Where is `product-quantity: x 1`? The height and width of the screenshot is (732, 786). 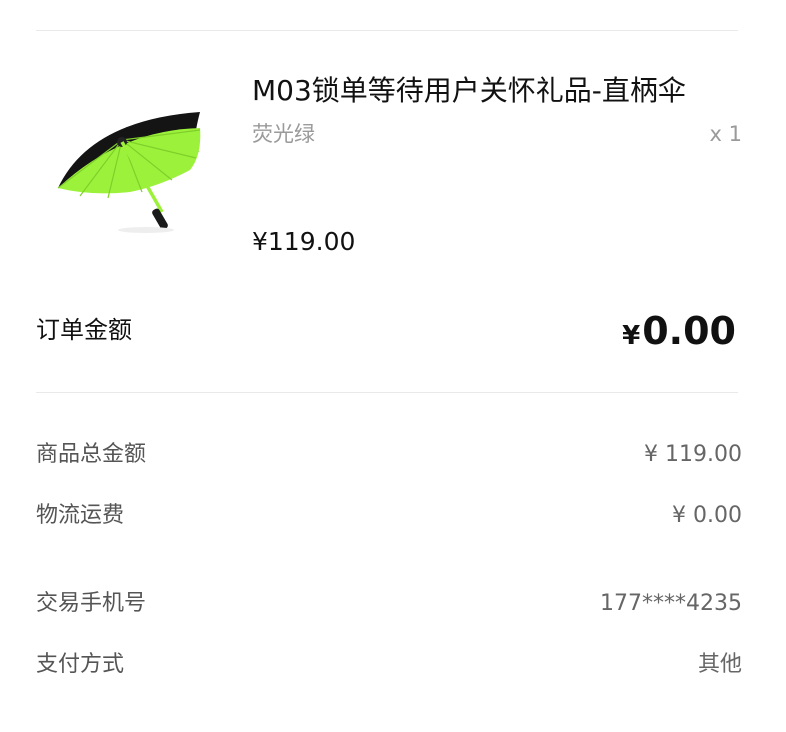
product-quantity: x 1 is located at coordinates (725, 134).